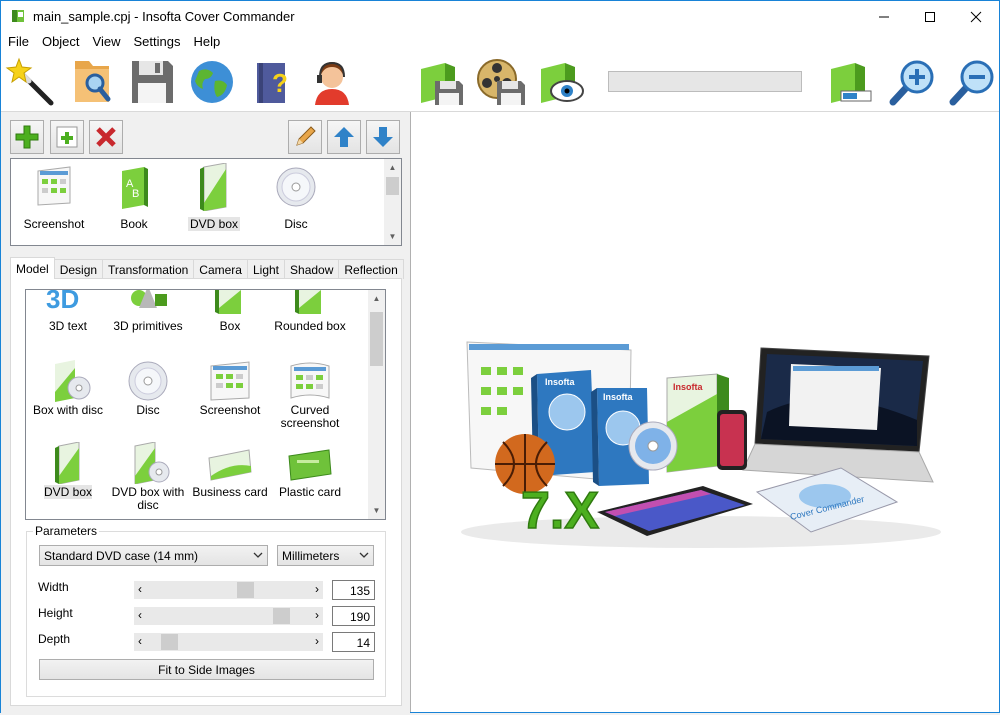 This screenshot has height=715, width=1000. Describe the element at coordinates (230, 480) in the screenshot. I see `model-item-business-card: Business card` at that location.